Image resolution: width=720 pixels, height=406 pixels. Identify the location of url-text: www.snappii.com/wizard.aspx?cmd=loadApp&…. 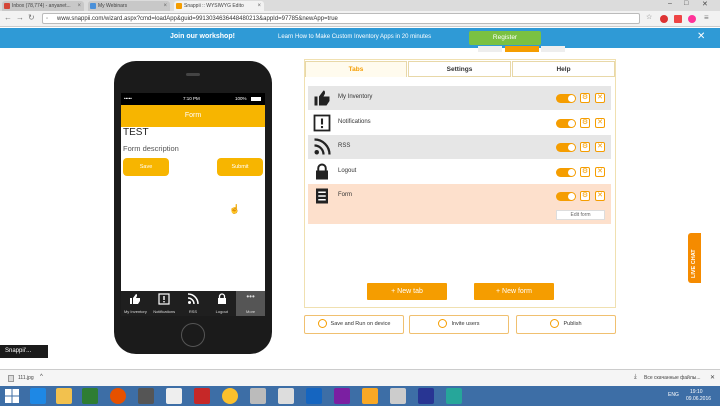
(197, 19).